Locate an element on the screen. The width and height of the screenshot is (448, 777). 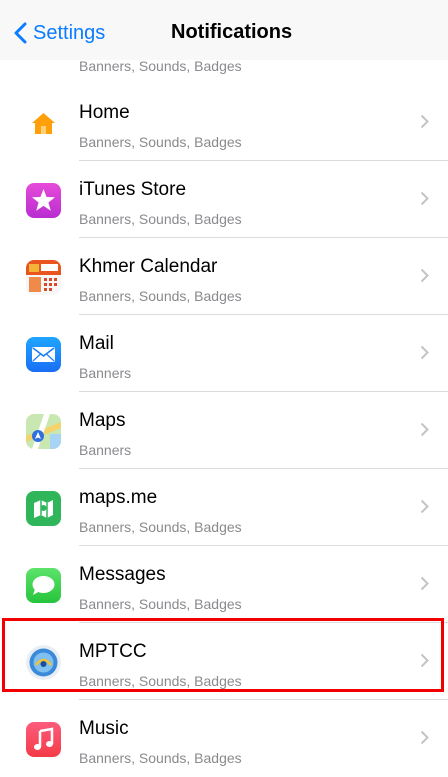
list-item-itunes-store: iTunes Store Banners, Sounds, Badges is located at coordinates (224, 199).